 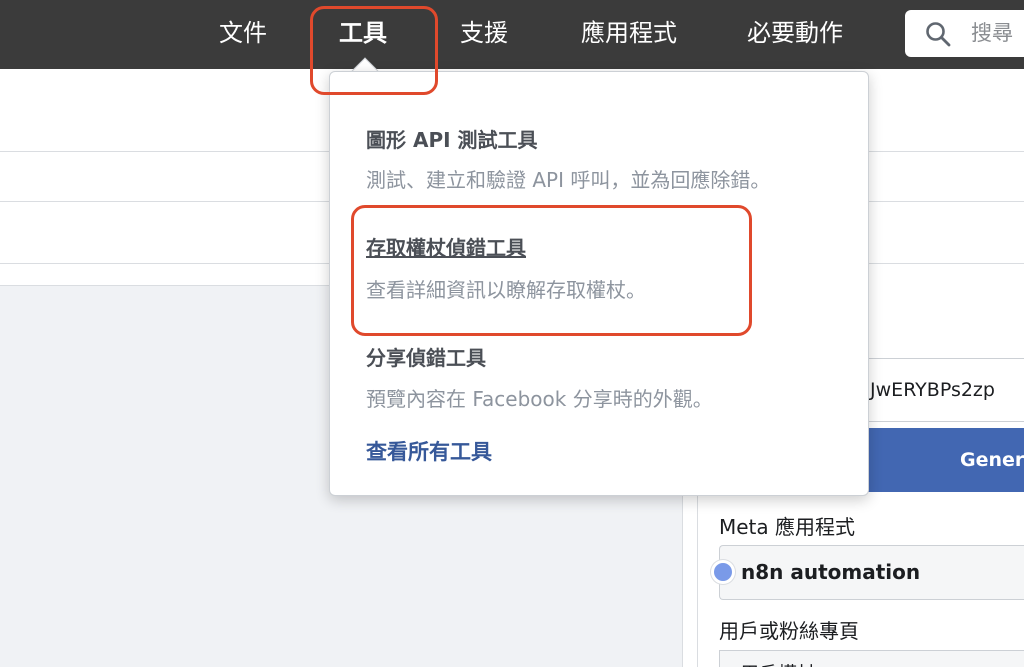 I want to click on meta-app-label: Meta 應用程式, so click(x=787, y=527).